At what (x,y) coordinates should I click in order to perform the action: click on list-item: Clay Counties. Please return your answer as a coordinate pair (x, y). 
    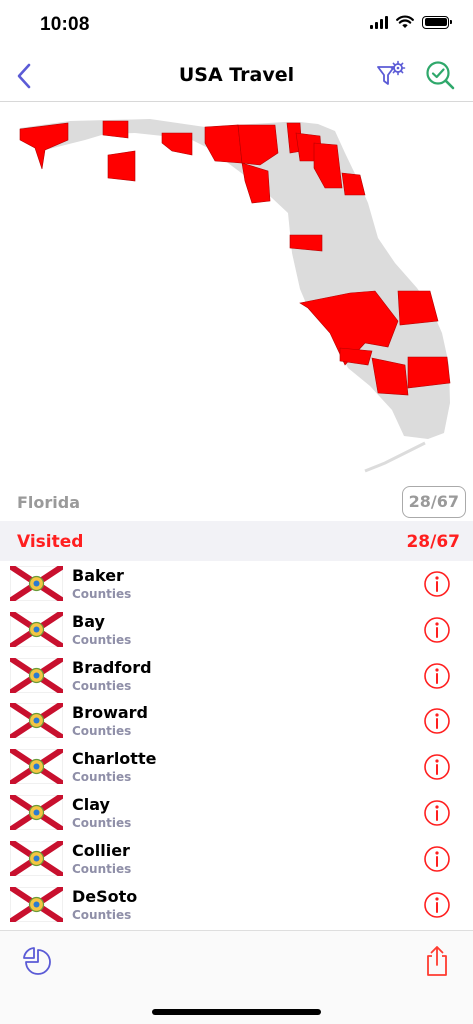
    Looking at the image, I should click on (236, 813).